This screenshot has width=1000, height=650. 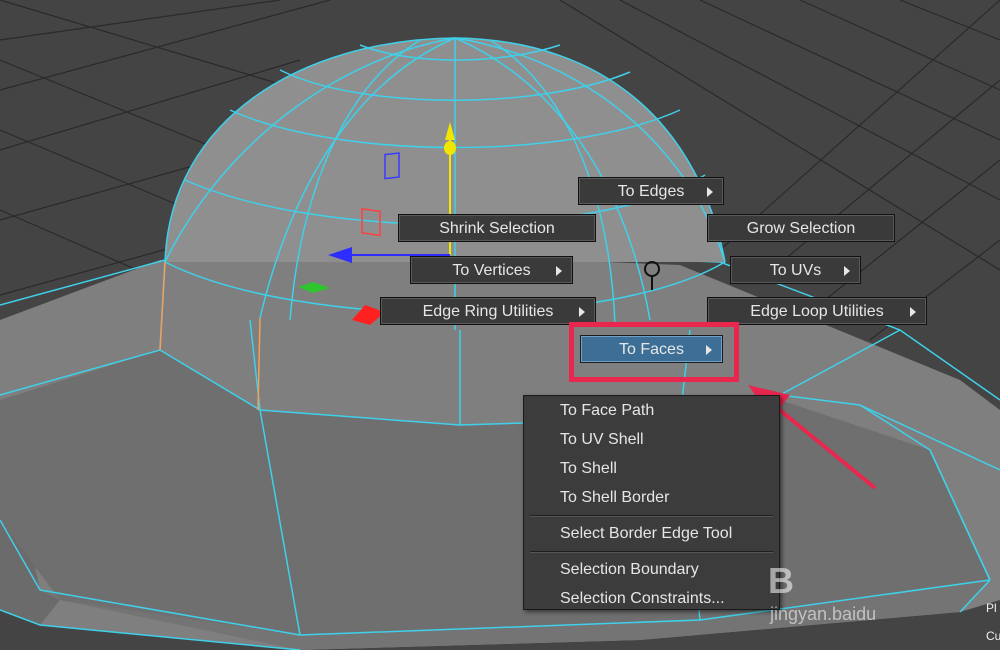 I want to click on menu-to-edges: To Edges, so click(x=651, y=191).